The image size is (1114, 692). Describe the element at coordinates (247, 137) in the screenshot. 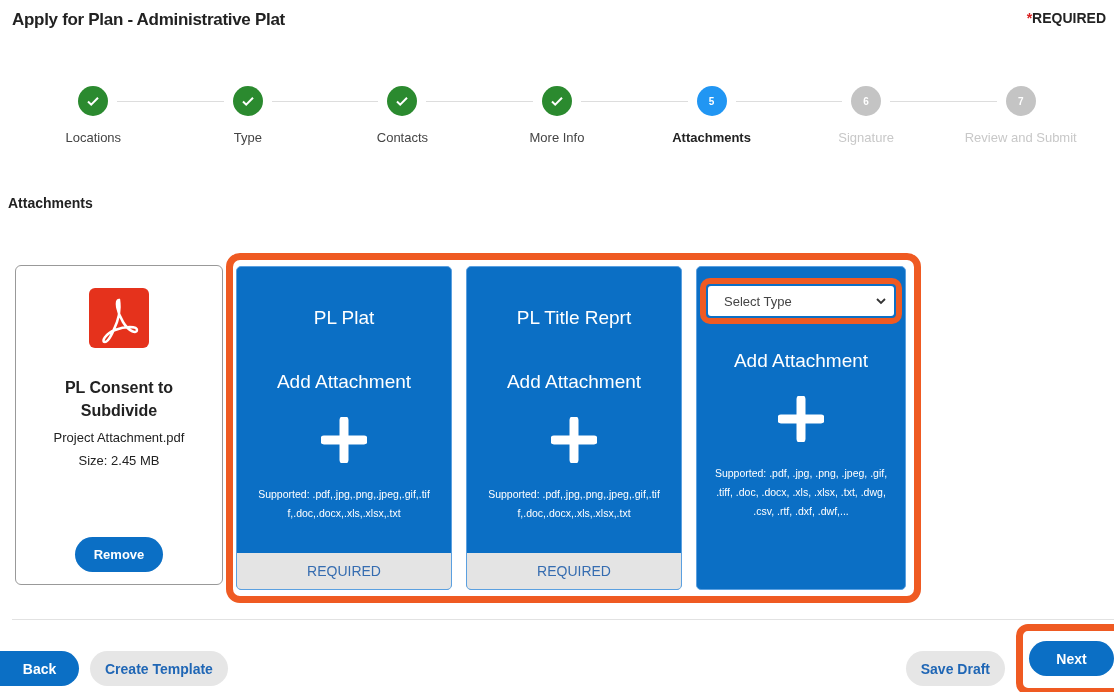

I see `step-label: Type` at that location.